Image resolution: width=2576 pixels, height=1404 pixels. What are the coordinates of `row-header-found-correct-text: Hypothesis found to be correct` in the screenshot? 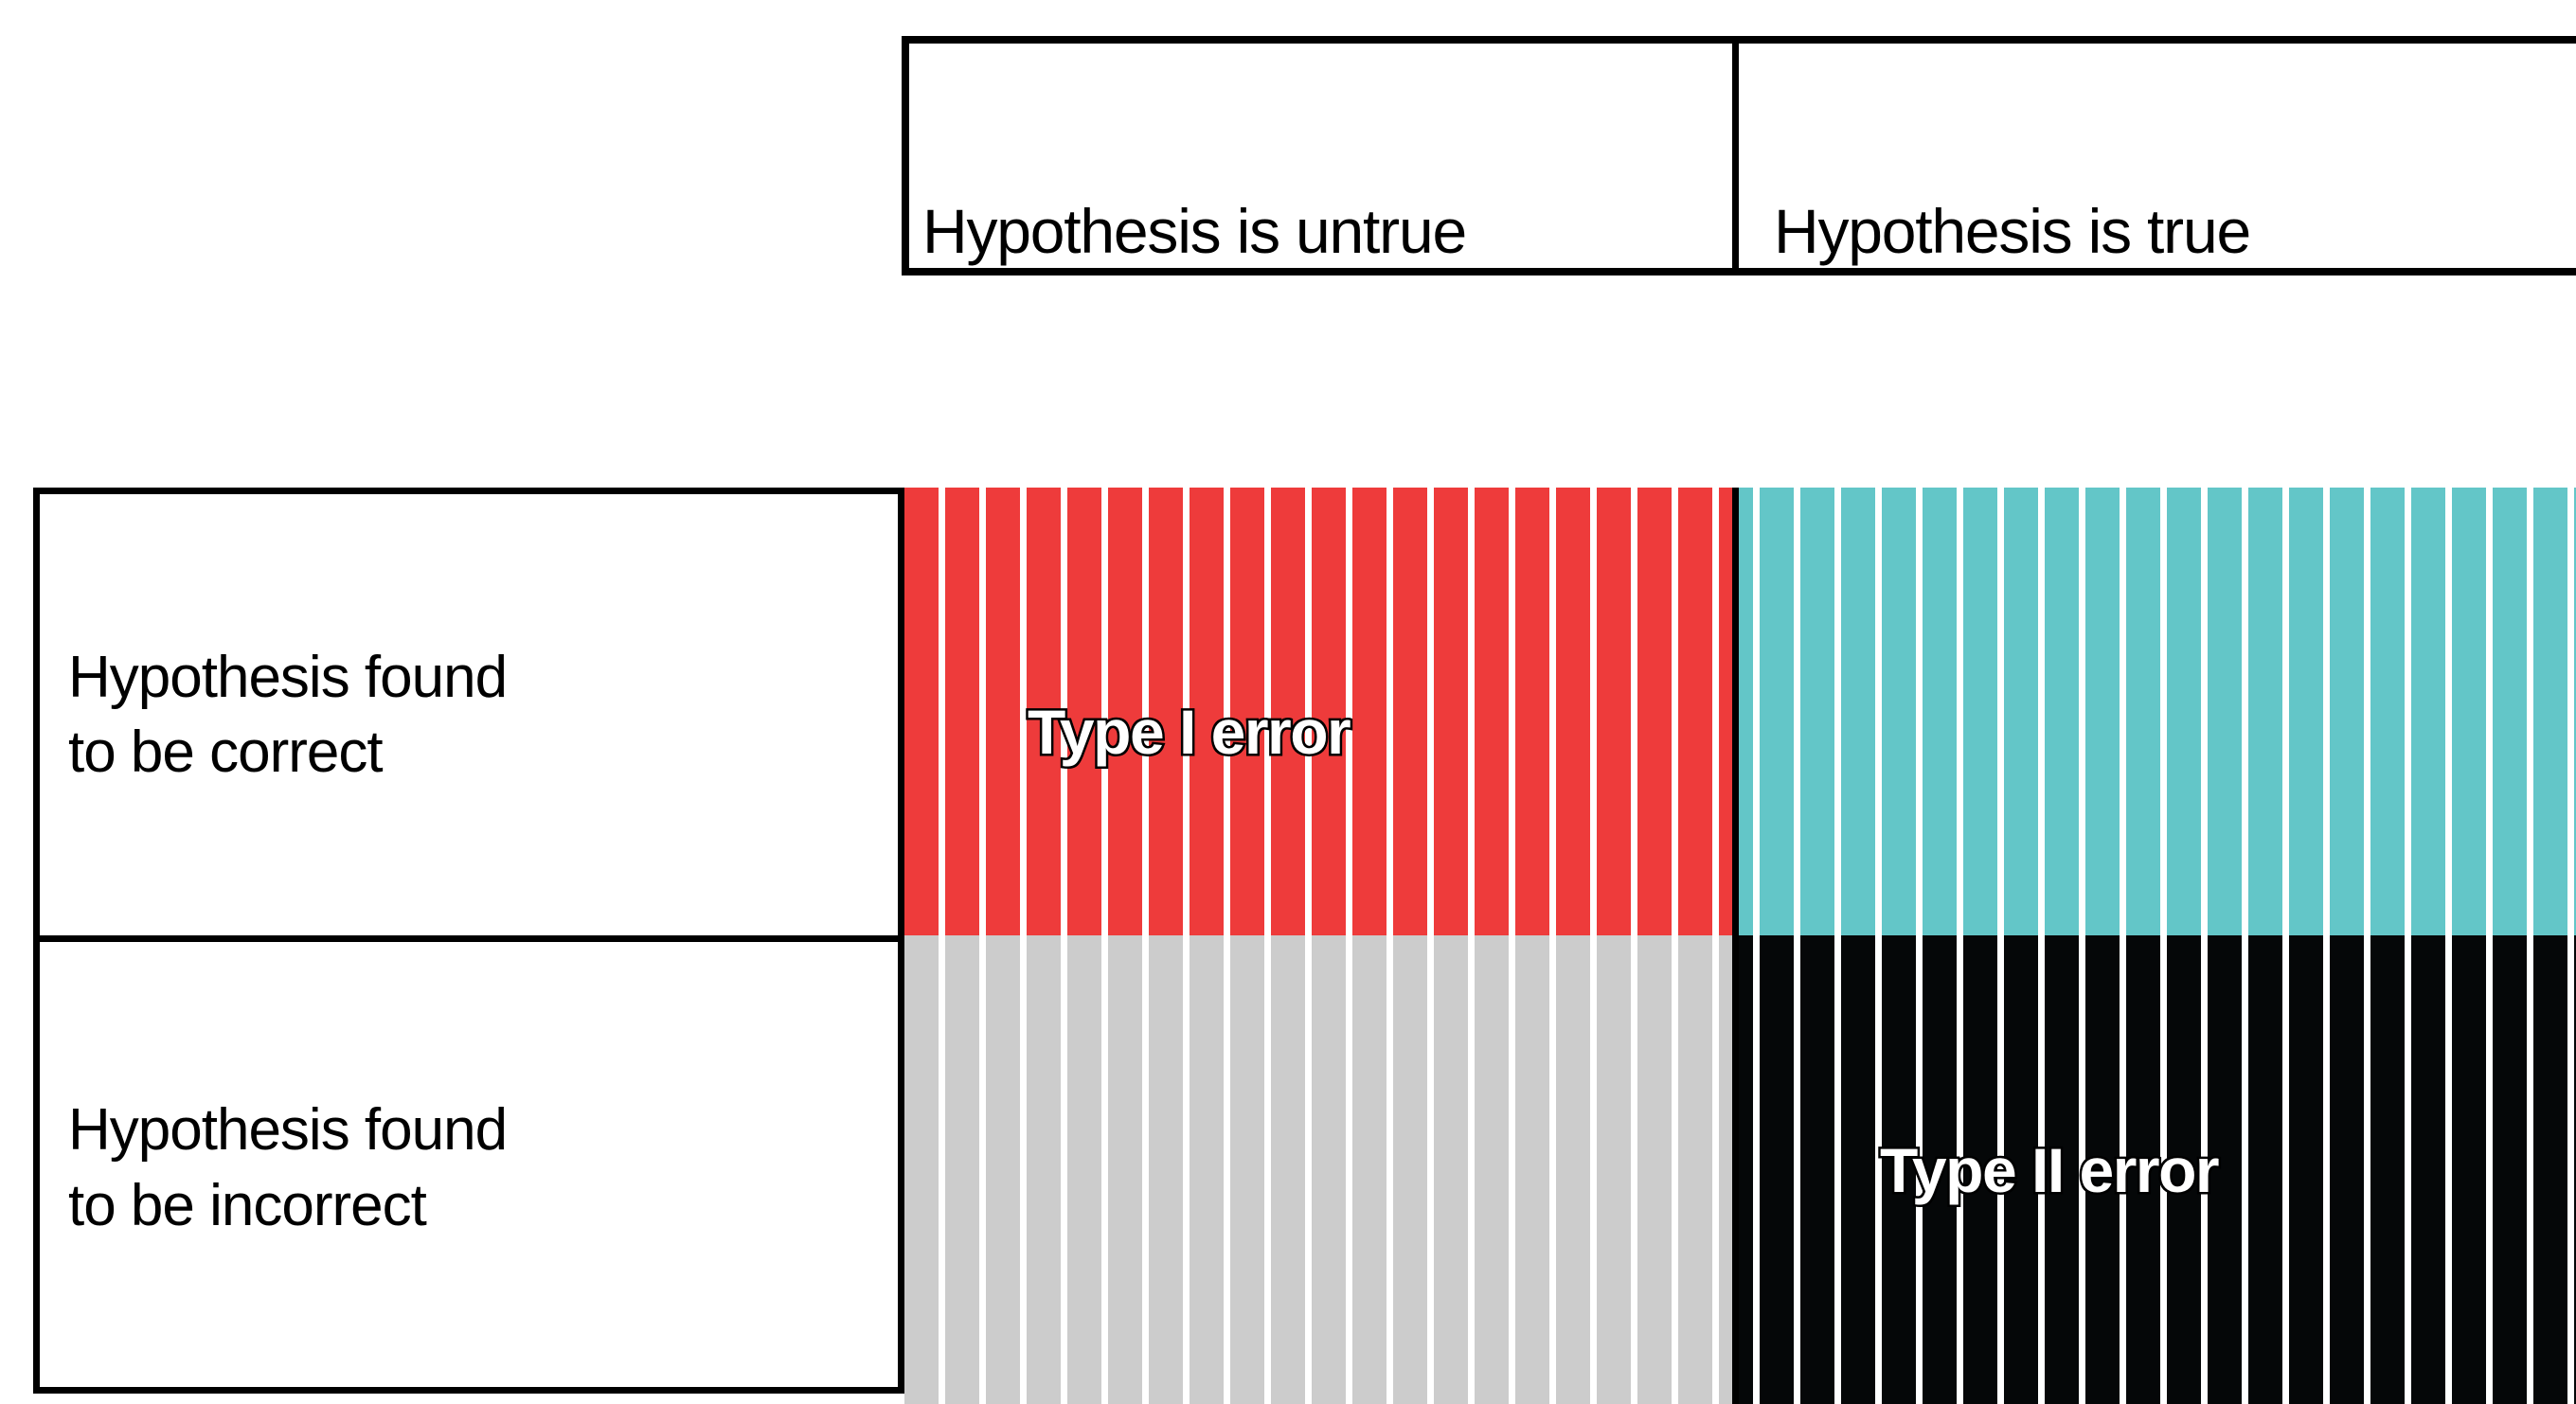 It's located at (288, 715).